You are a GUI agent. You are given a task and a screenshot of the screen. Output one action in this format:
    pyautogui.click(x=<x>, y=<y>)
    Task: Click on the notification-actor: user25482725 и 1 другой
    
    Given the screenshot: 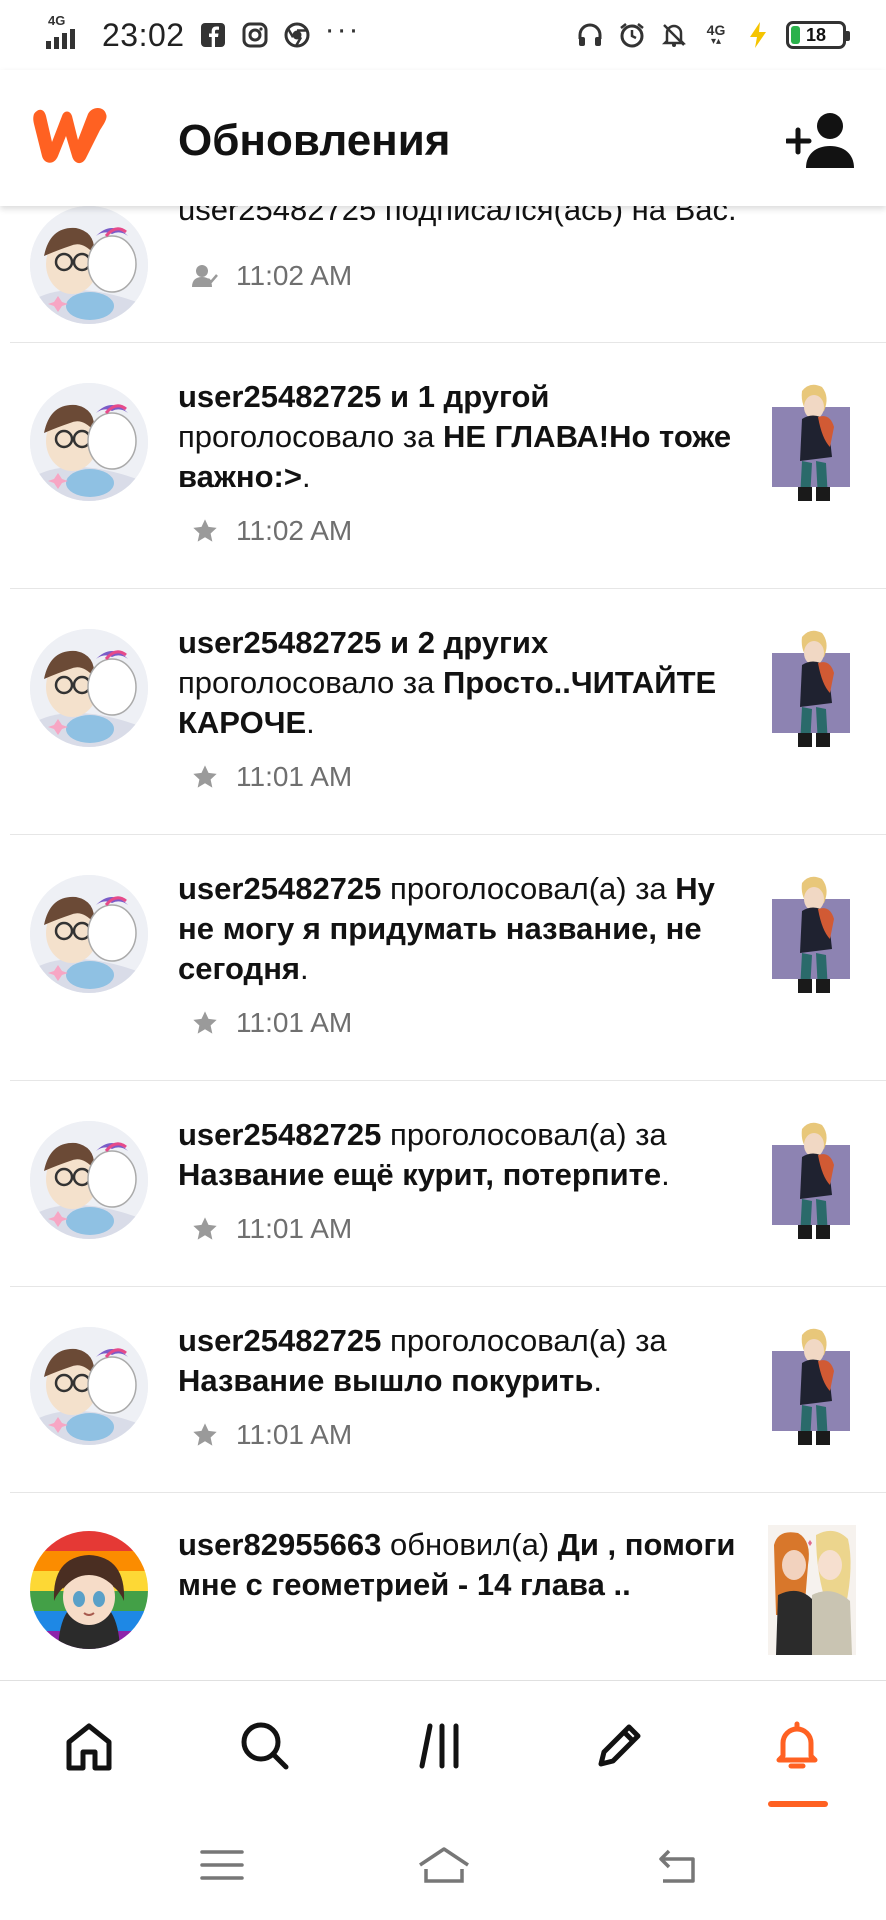 What is the action you would take?
    pyautogui.click(x=364, y=396)
    